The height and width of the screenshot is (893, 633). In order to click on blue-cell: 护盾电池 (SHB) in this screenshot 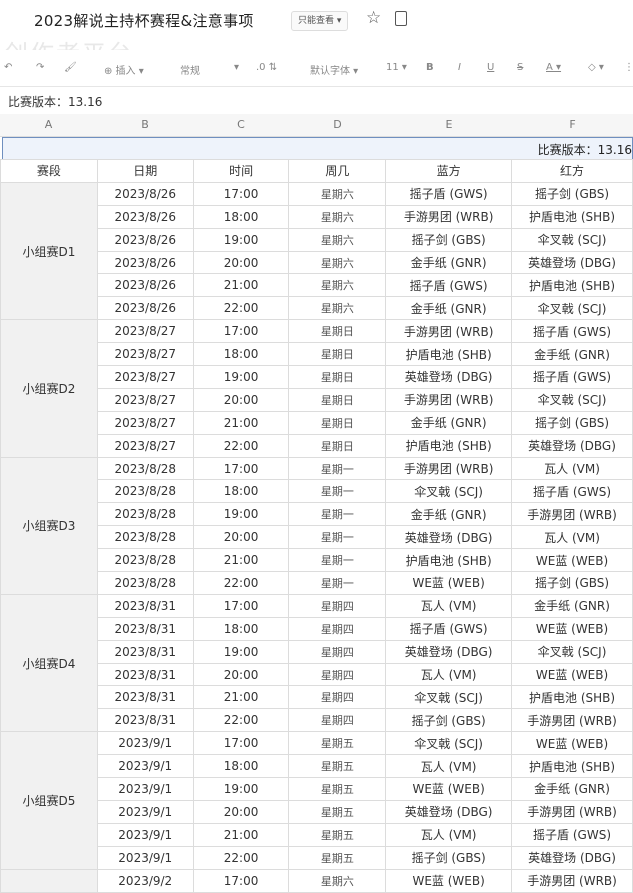, I will do `click(449, 354)`.